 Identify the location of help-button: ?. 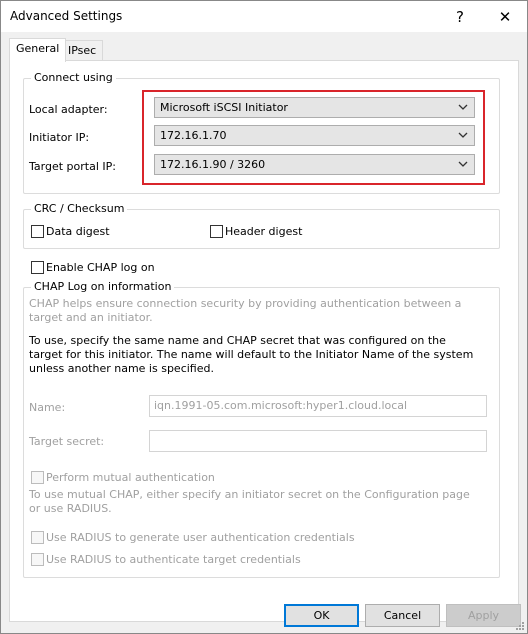
(460, 17).